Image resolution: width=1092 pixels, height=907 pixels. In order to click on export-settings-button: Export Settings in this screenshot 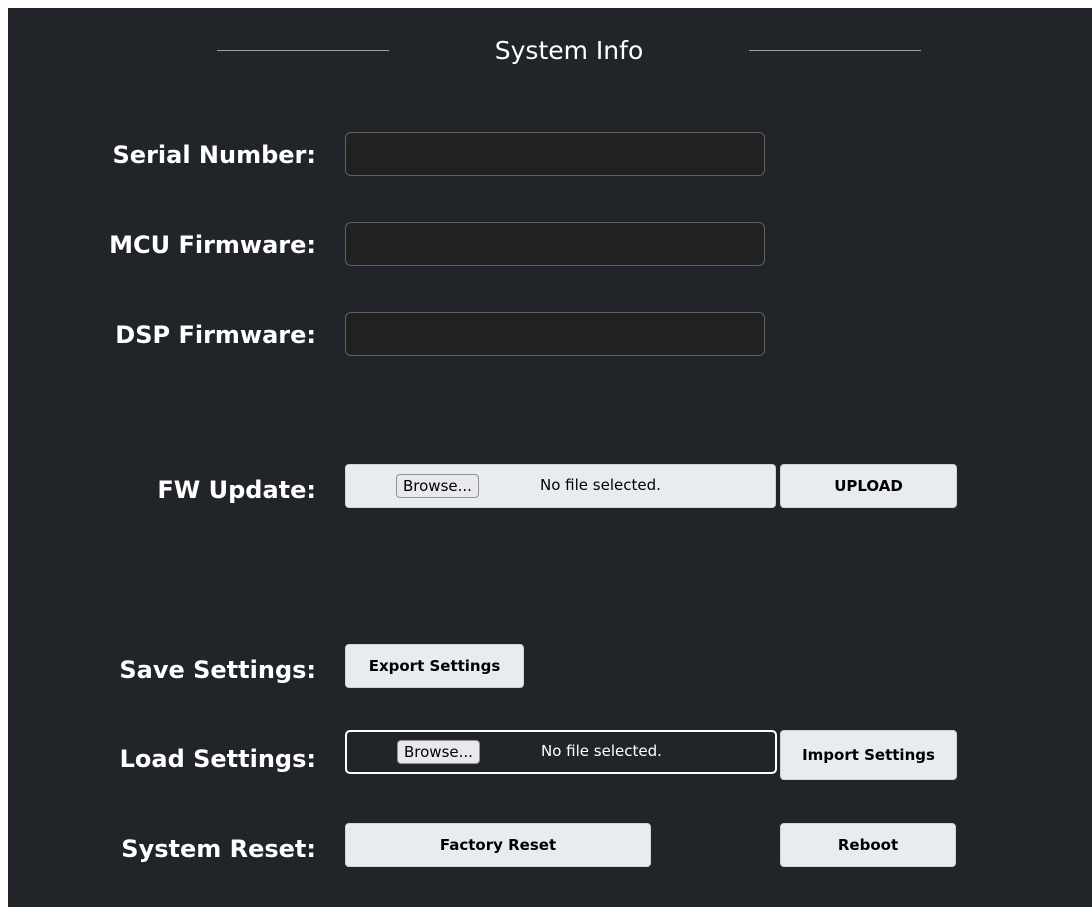, I will do `click(434, 666)`.